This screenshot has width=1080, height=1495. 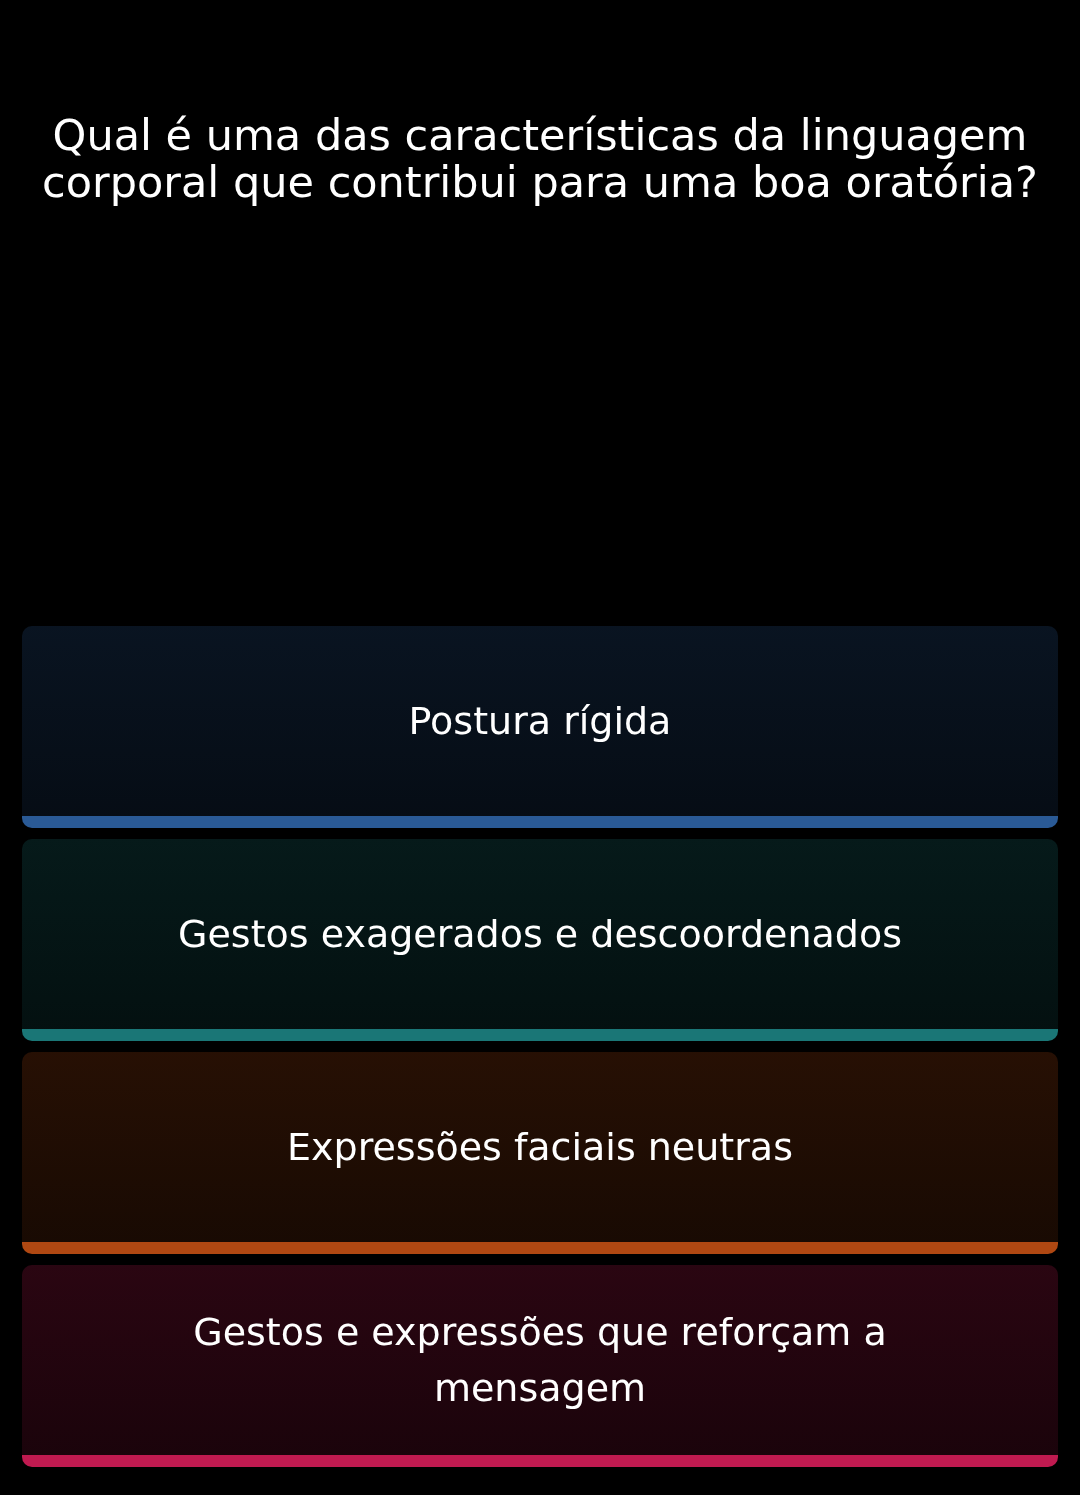 What do you see at coordinates (540, 727) in the screenshot?
I see `answer-option: Postura rígida` at bounding box center [540, 727].